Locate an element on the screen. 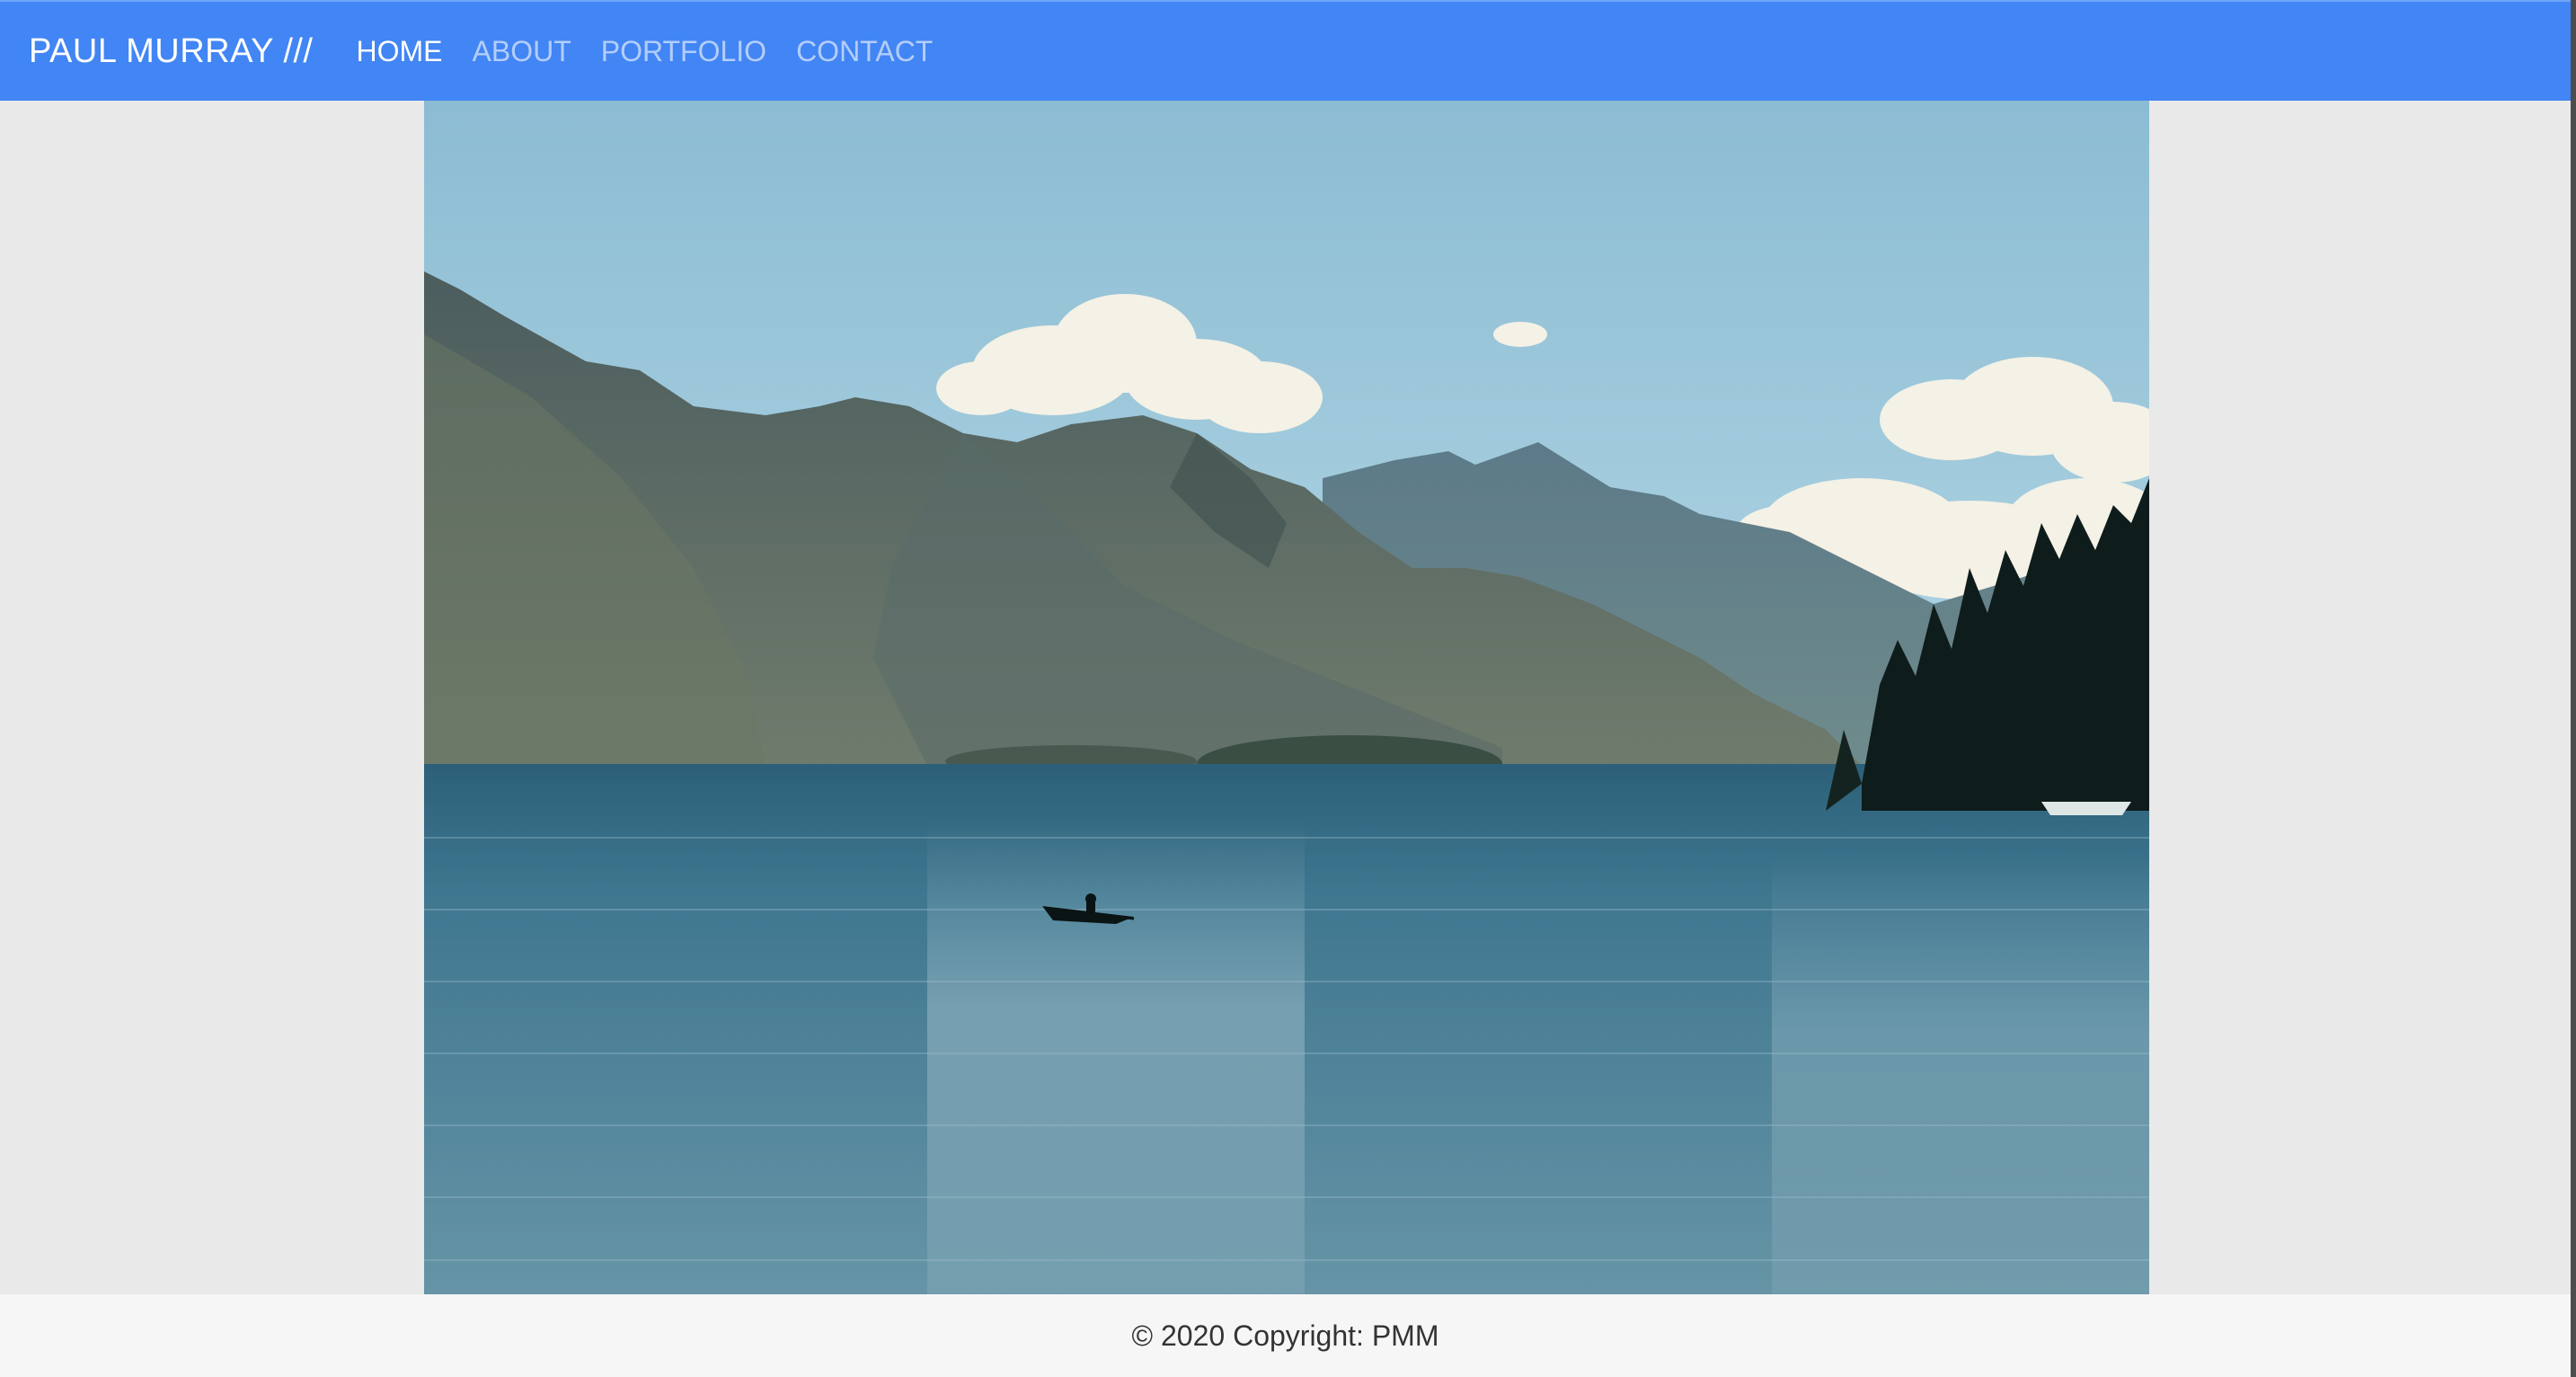 This screenshot has height=1377, width=2576. page-footer: © 2020 Copyright: PMM is located at coordinates (1285, 1336).